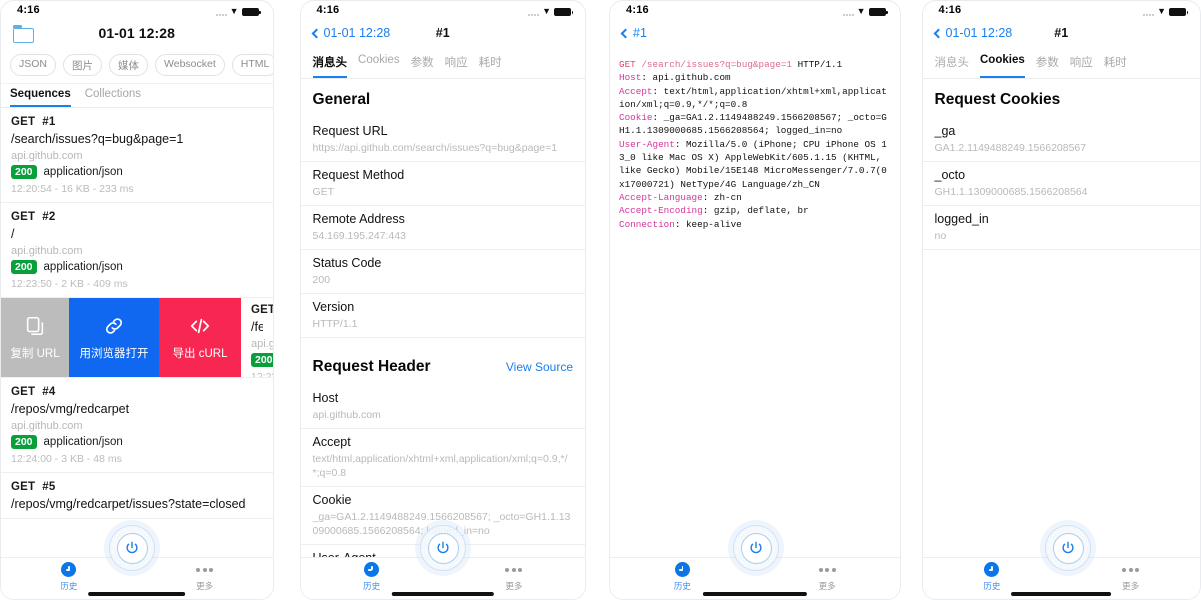 This screenshot has height=600, width=1201. I want to click on swipe-action-export-curl: 导出 cURL, so click(200, 337).